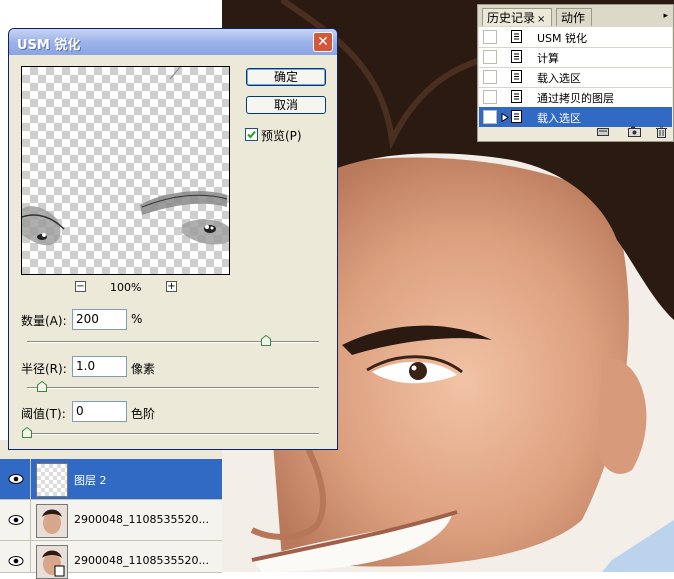 The width and height of the screenshot is (674, 579). I want to click on dialog-titlebar: USM 锐化 ✕, so click(173, 42).